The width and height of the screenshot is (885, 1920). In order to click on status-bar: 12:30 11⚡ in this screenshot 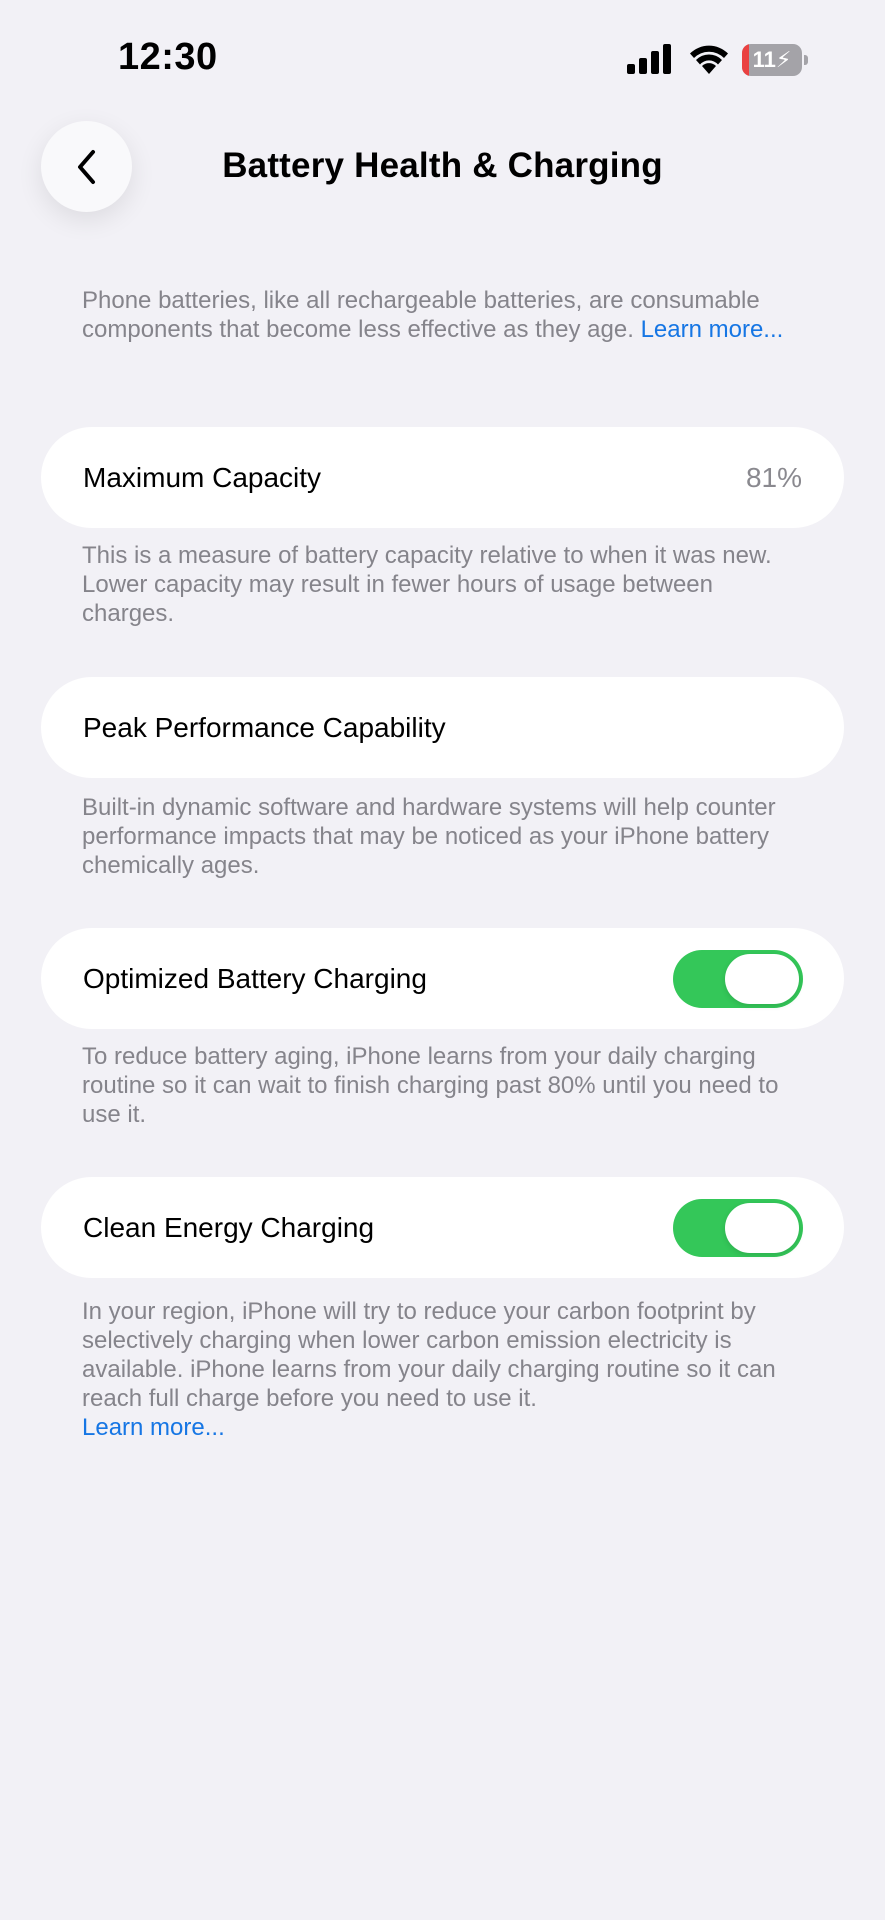, I will do `click(442, 60)`.